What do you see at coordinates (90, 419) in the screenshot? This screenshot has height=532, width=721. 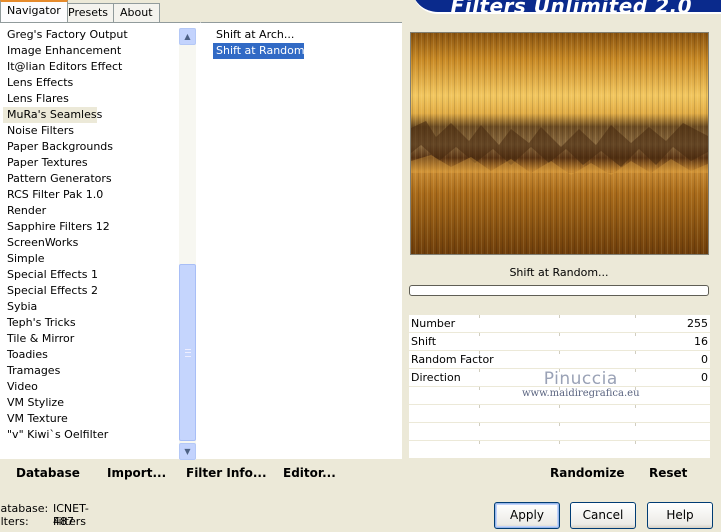 I see `category-item: VM Texture` at bounding box center [90, 419].